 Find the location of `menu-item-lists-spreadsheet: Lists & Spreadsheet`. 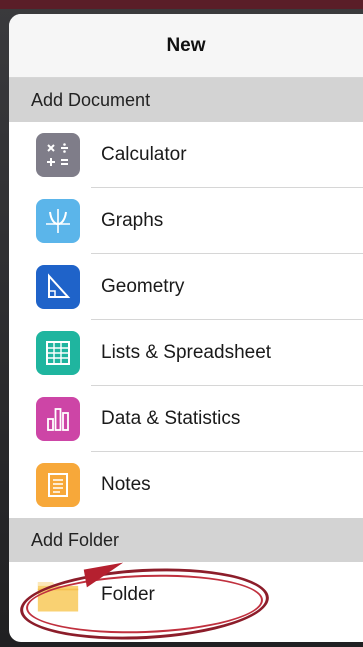

menu-item-lists-spreadsheet: Lists & Spreadsheet is located at coordinates (186, 353).